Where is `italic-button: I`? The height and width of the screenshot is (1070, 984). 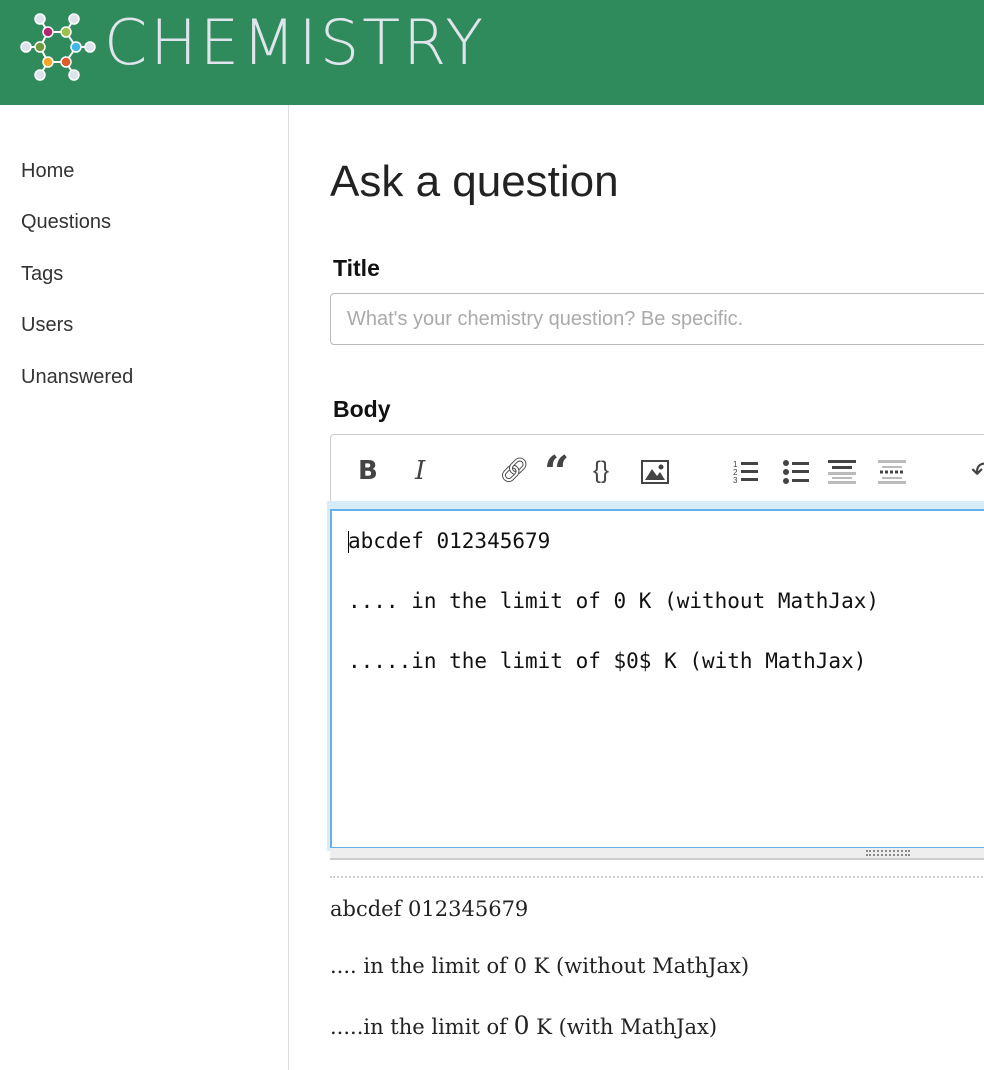 italic-button: I is located at coordinates (420, 471).